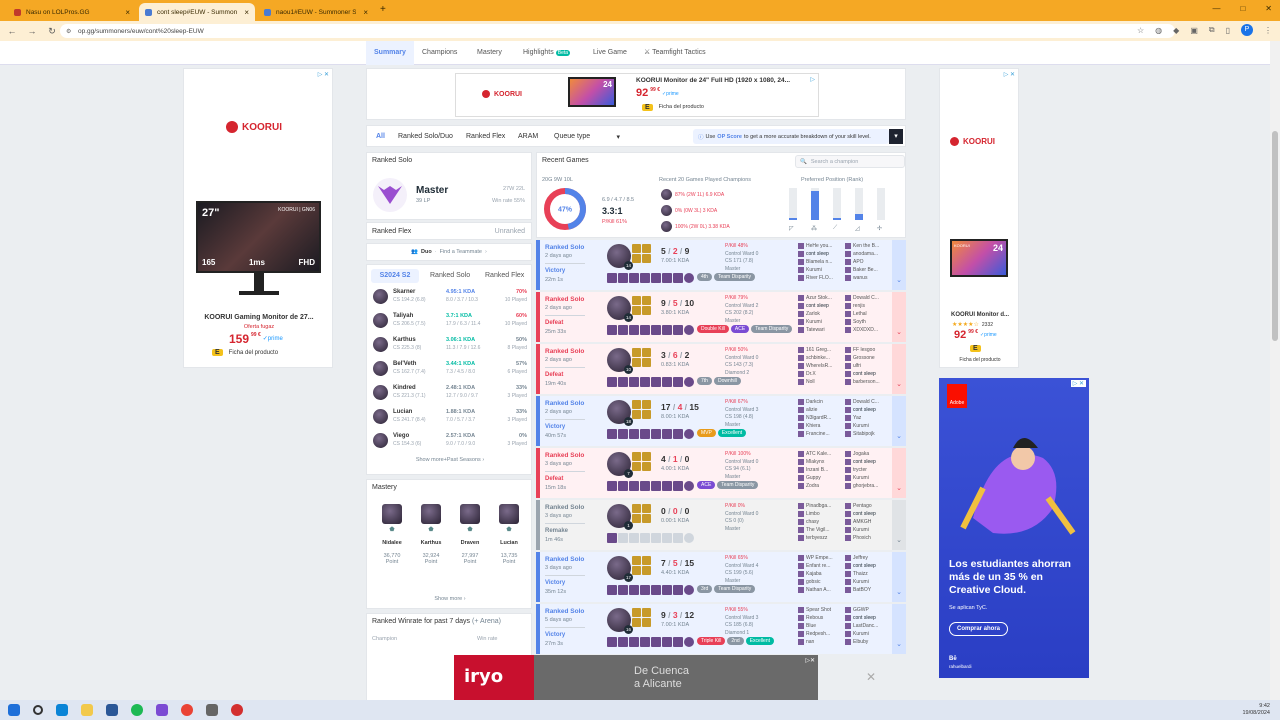 This screenshot has height=720, width=1280. What do you see at coordinates (866, 322) in the screenshot?
I see `match-player: Soyth` at bounding box center [866, 322].